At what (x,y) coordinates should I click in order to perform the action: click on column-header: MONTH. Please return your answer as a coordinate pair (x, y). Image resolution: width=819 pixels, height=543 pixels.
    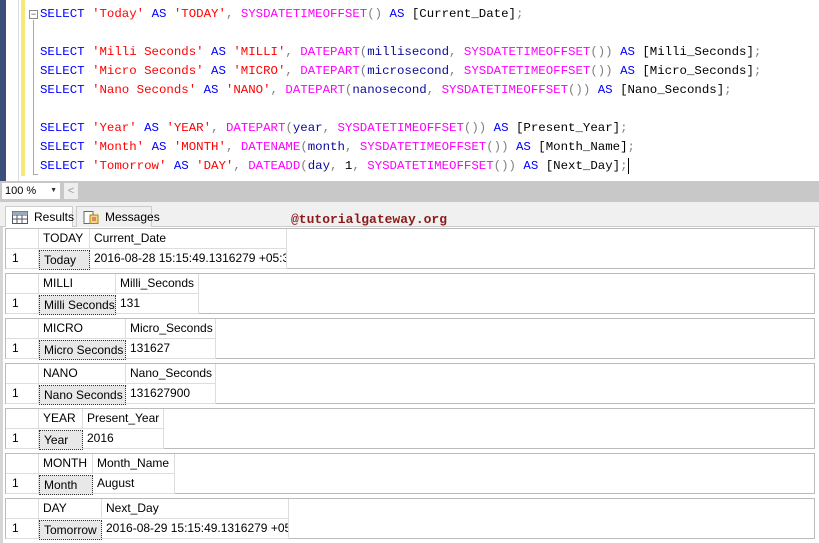
    Looking at the image, I should click on (66, 464).